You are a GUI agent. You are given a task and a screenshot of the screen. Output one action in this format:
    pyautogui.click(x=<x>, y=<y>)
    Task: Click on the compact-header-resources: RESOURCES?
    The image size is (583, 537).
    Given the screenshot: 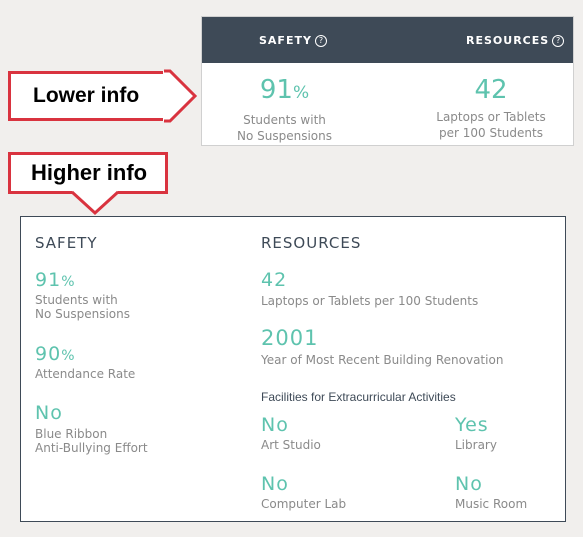 What is the action you would take?
    pyautogui.click(x=515, y=40)
    